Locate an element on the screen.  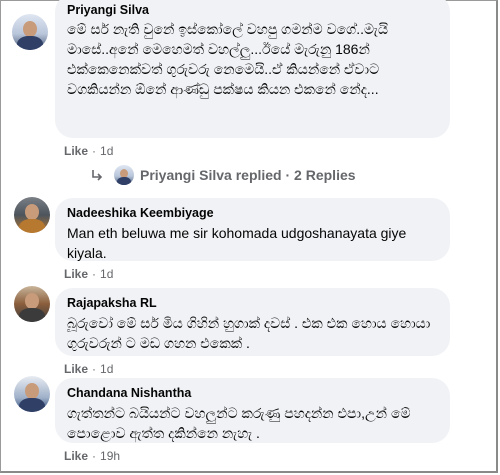
reply-avatar is located at coordinates (124, 175).